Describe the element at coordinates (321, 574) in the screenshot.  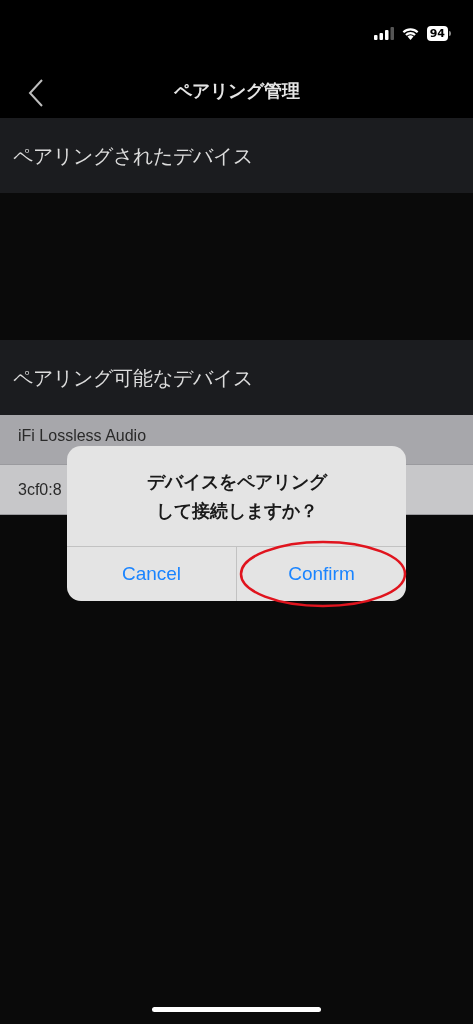
I see `dialog-button: Confirm` at that location.